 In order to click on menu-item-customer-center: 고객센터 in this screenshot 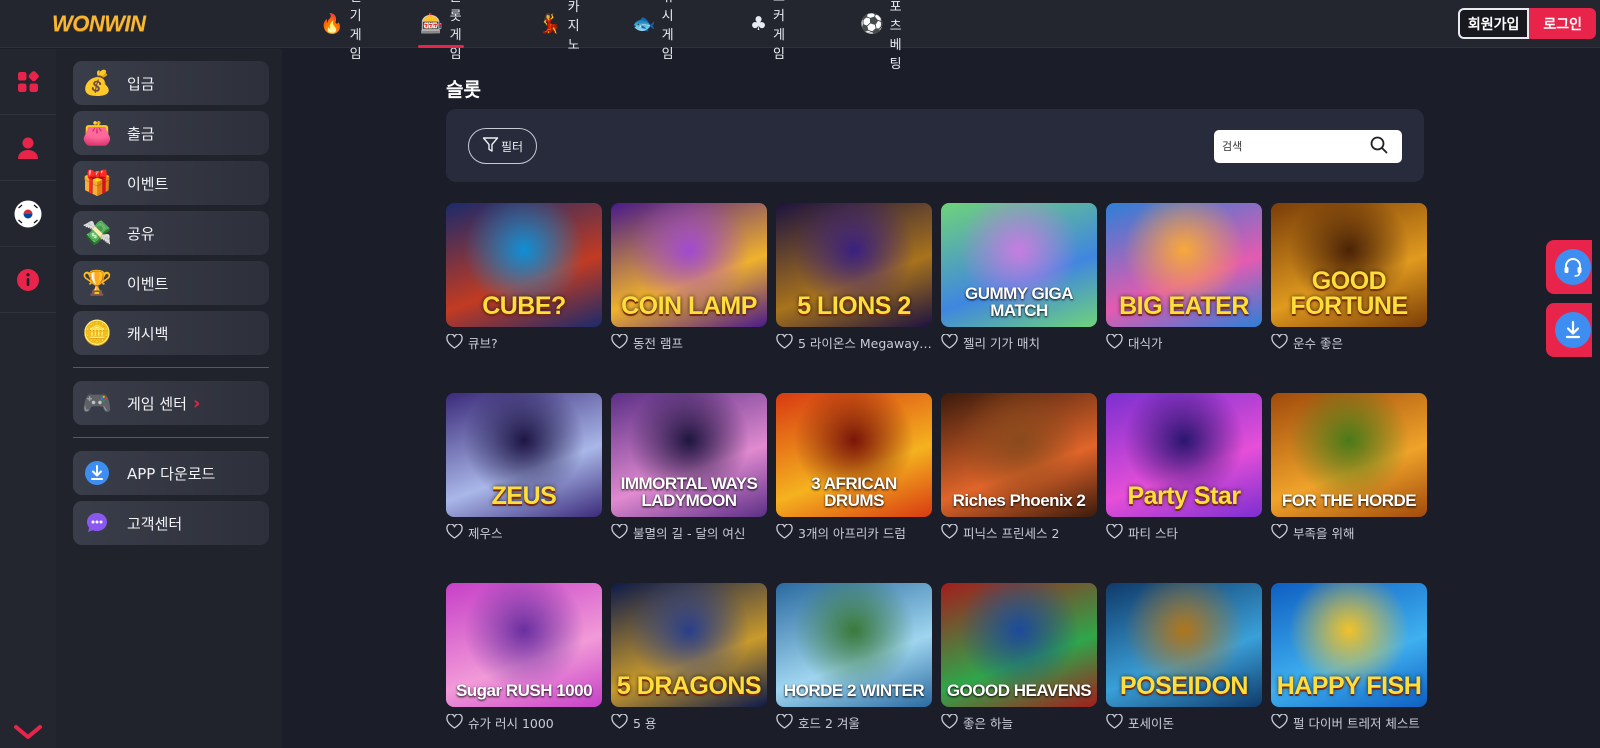, I will do `click(171, 523)`.